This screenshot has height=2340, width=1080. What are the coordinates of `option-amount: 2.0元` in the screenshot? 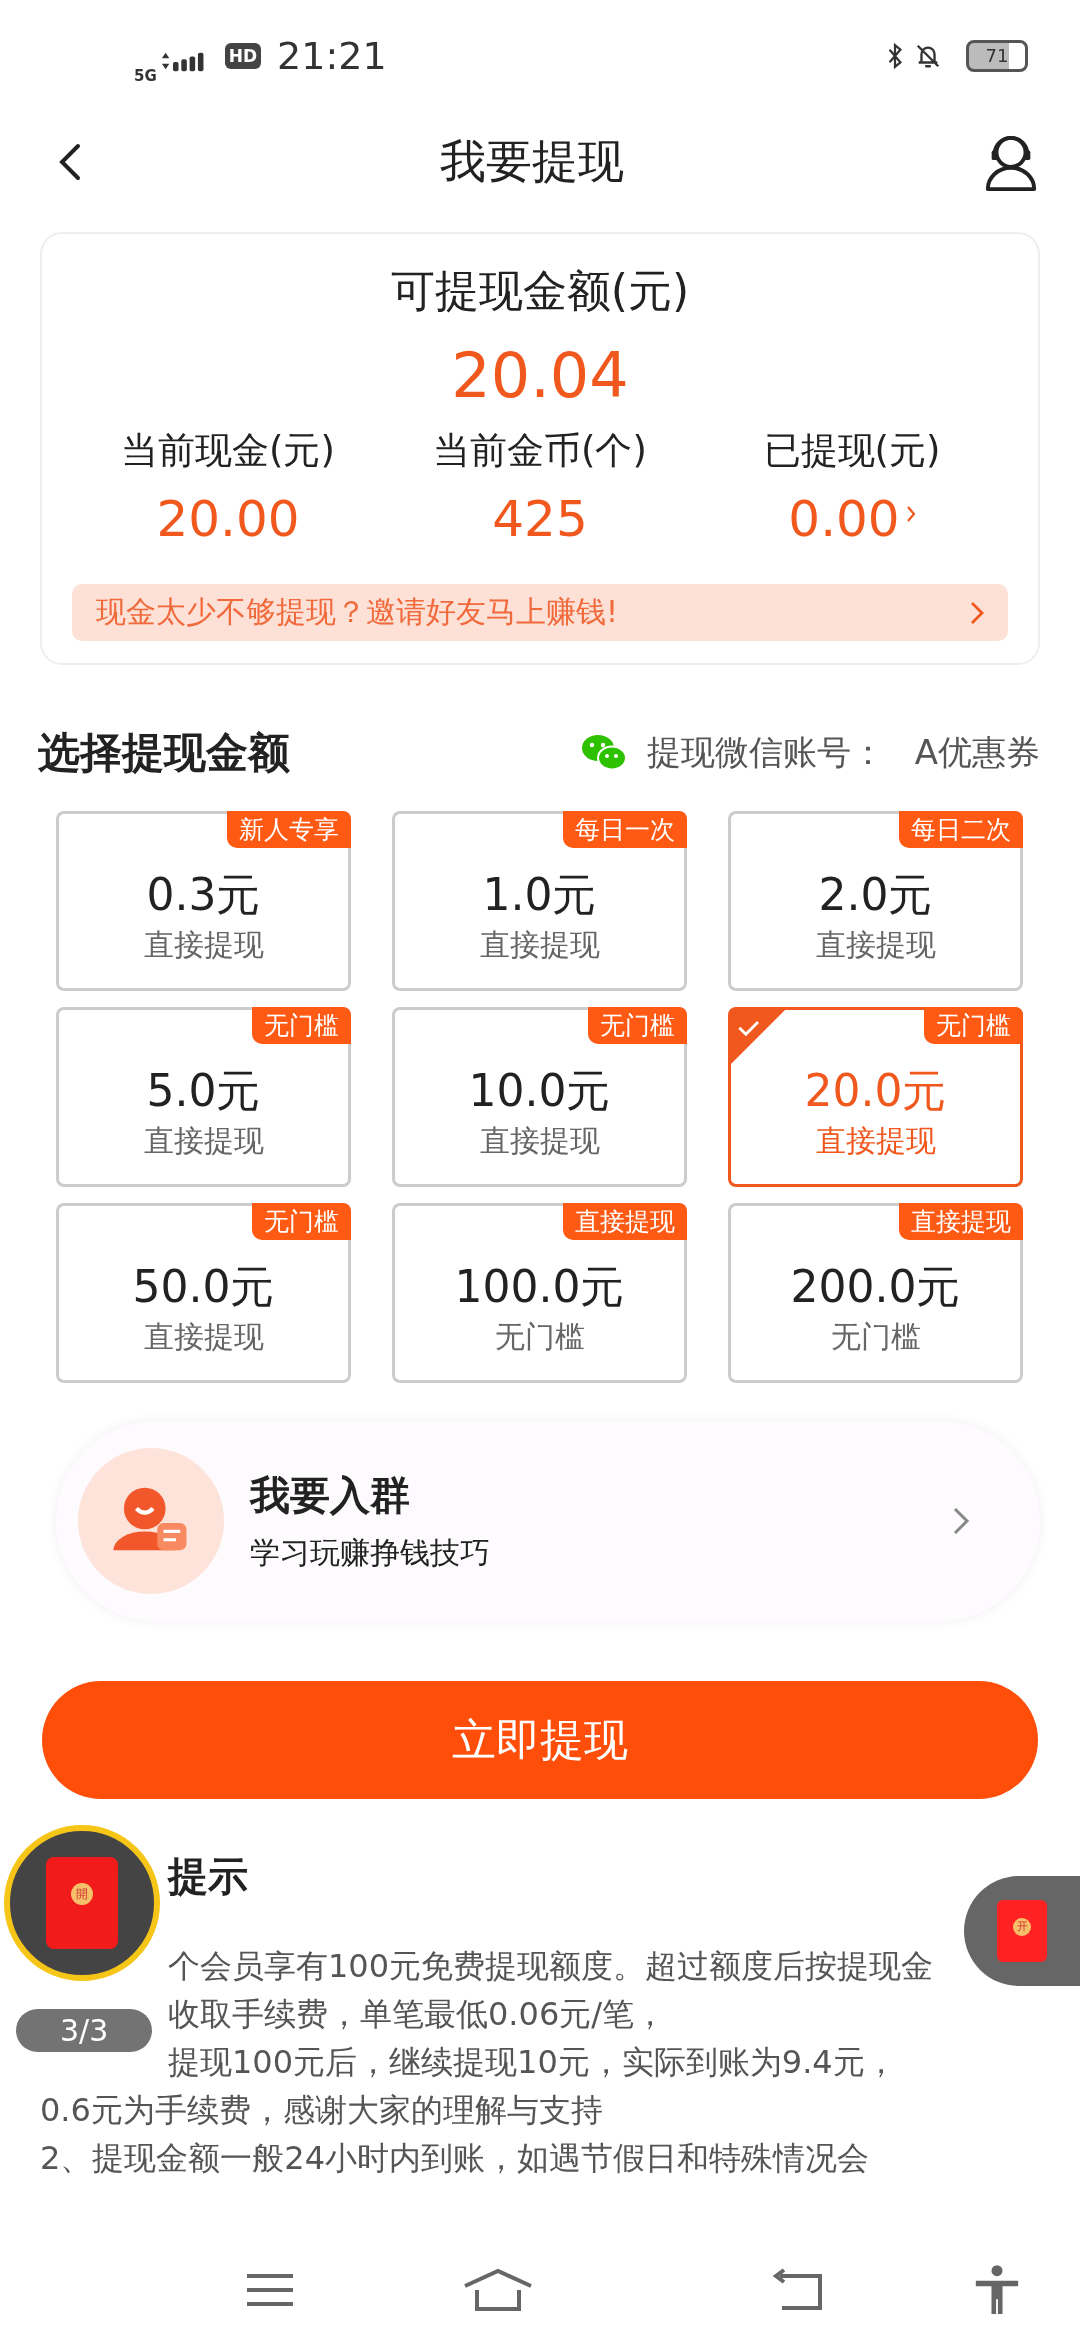 It's located at (875, 895).